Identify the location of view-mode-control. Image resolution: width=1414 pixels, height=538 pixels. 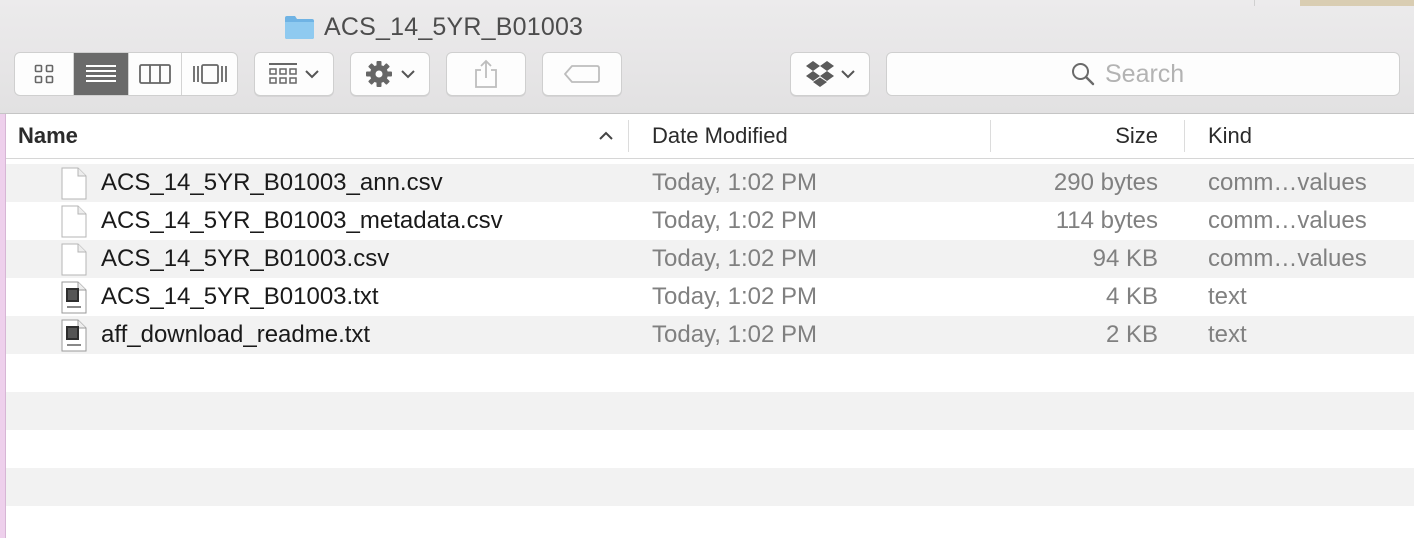
(126, 74).